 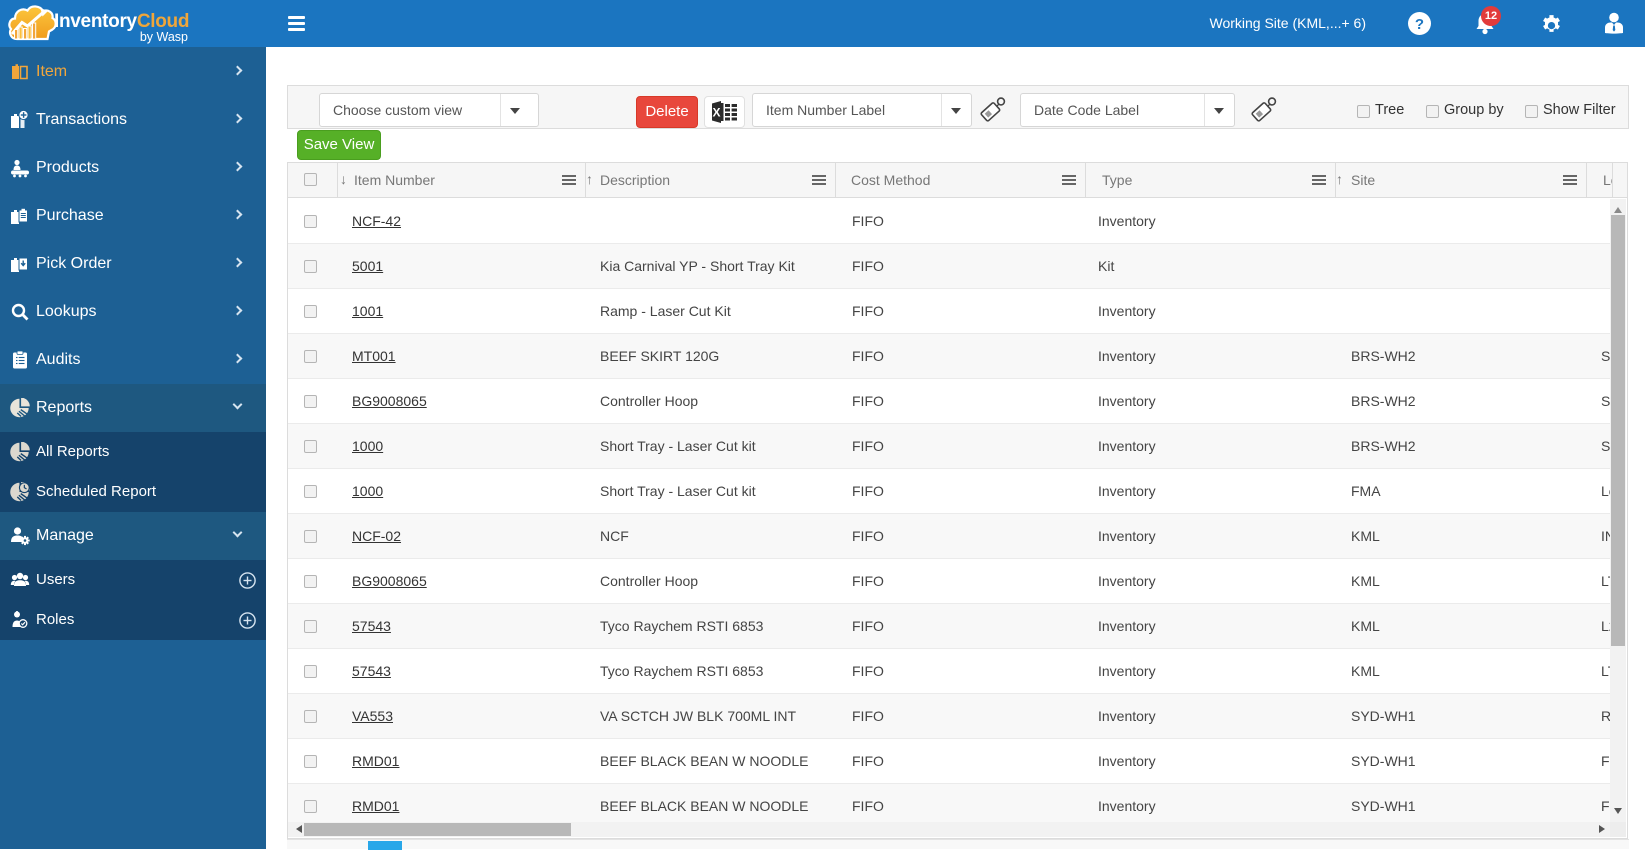 What do you see at coordinates (716, 113) in the screenshot?
I see `svg-text: X` at bounding box center [716, 113].